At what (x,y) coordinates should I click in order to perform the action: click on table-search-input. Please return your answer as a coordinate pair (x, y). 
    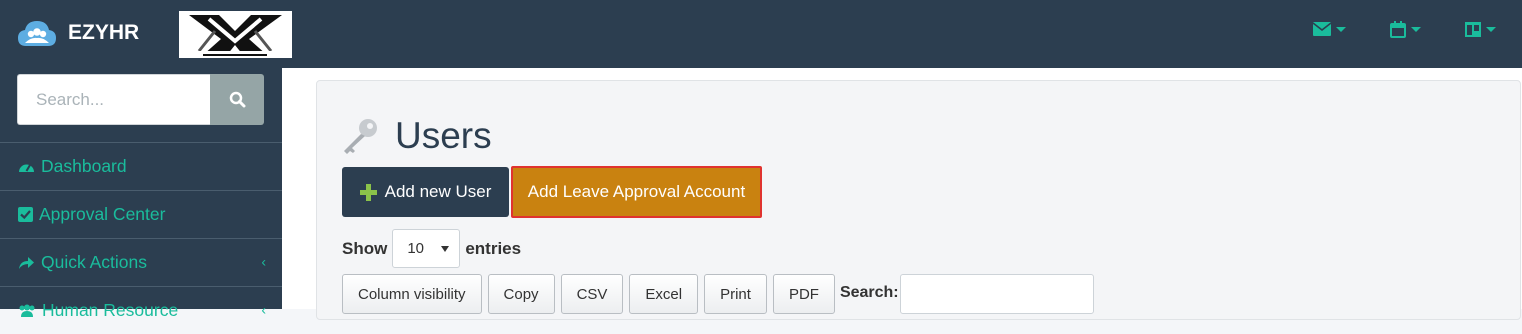
    Looking at the image, I should click on (996, 294).